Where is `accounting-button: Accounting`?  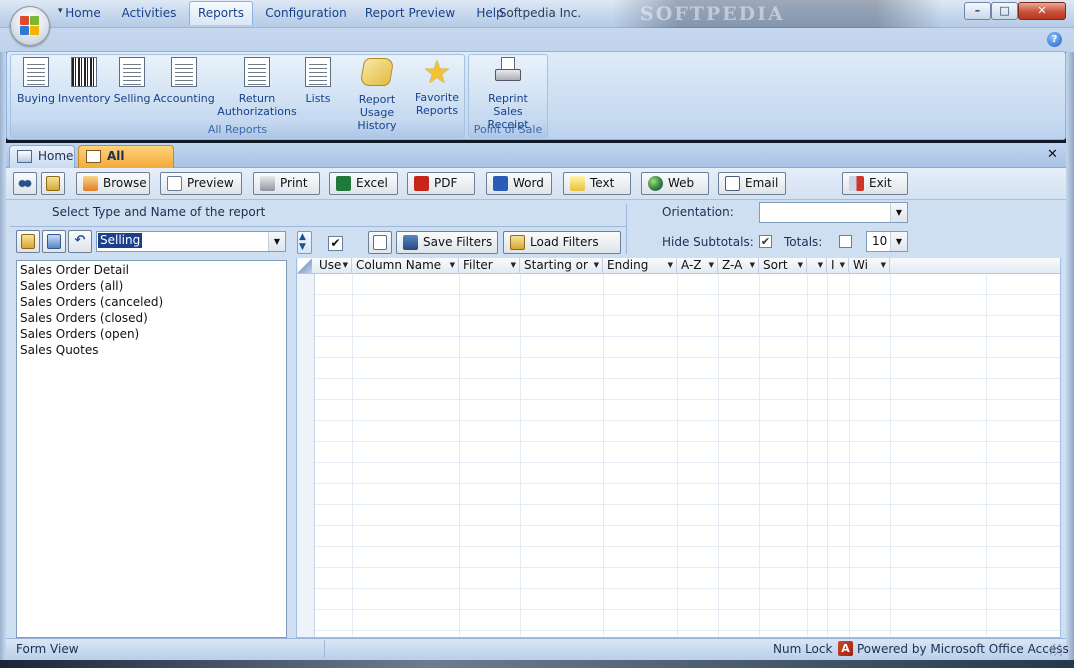 accounting-button: Accounting is located at coordinates (184, 80).